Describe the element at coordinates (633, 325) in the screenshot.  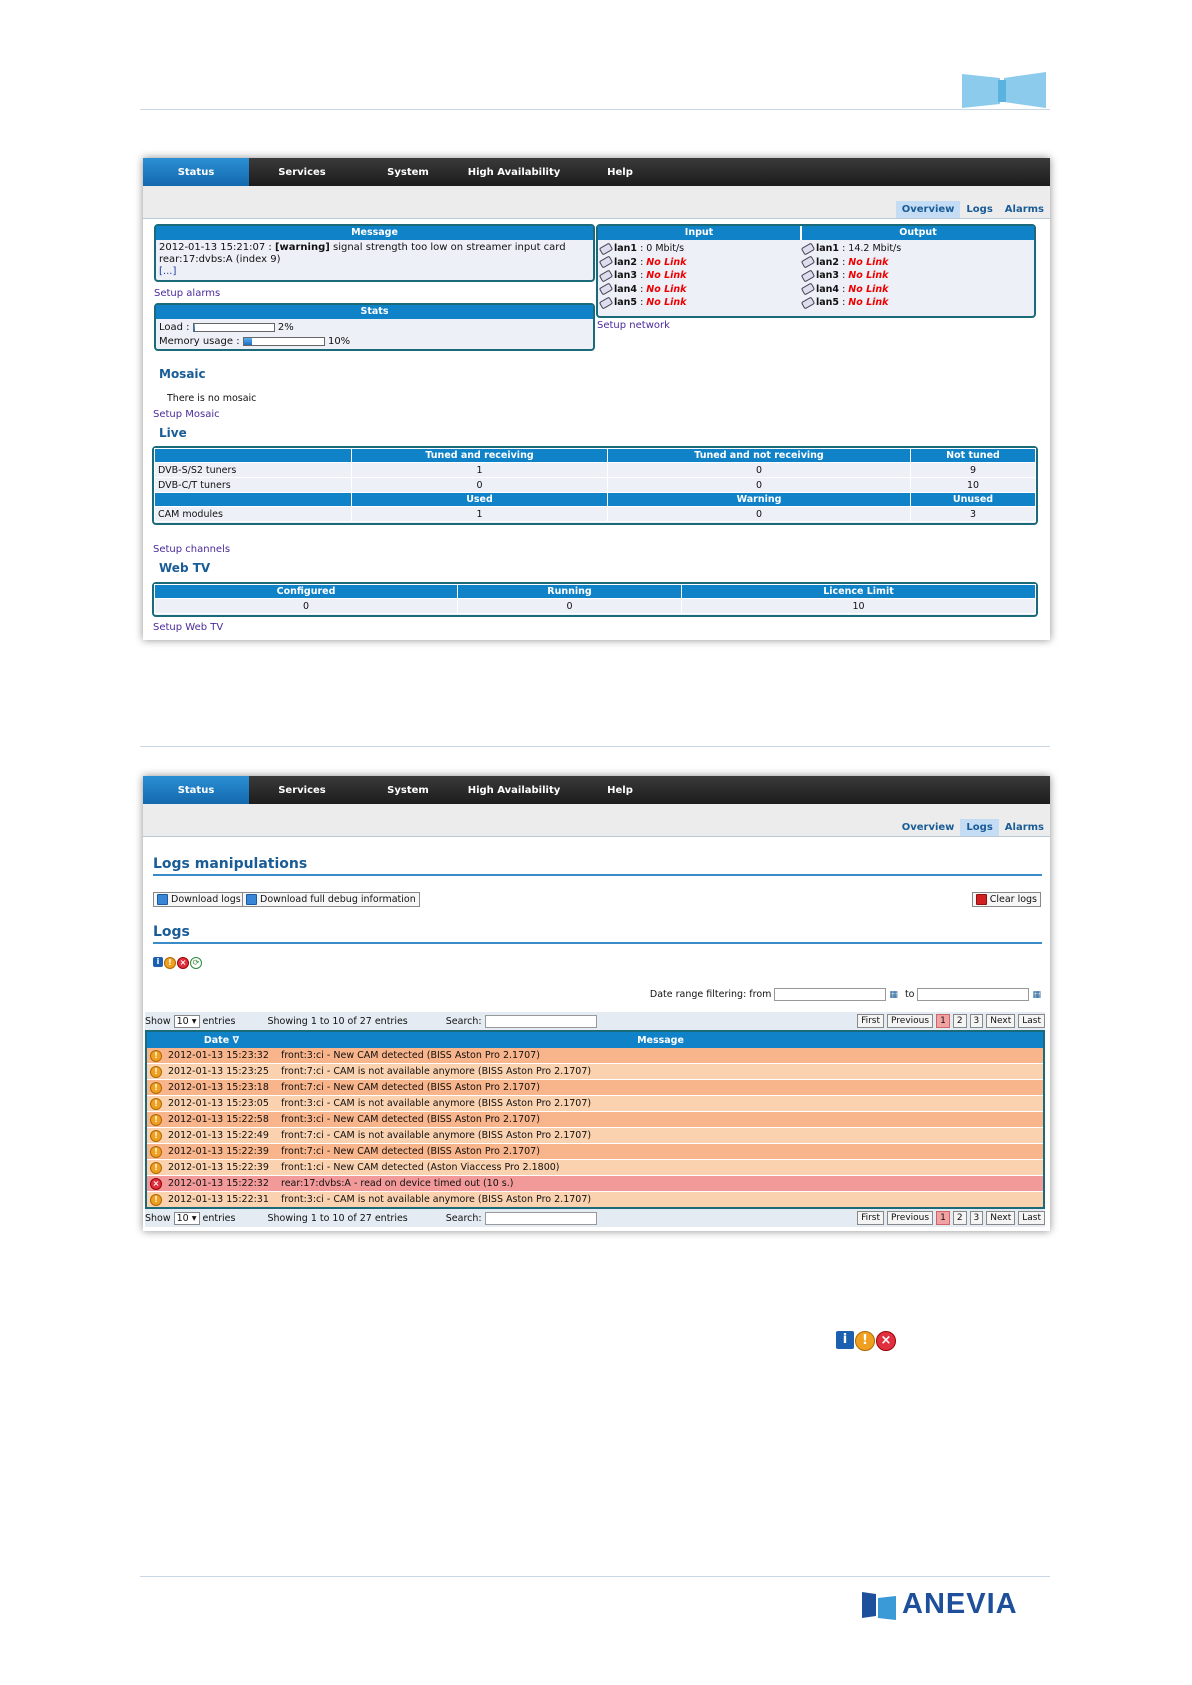
I see `setup-network-link: Setup network` at that location.